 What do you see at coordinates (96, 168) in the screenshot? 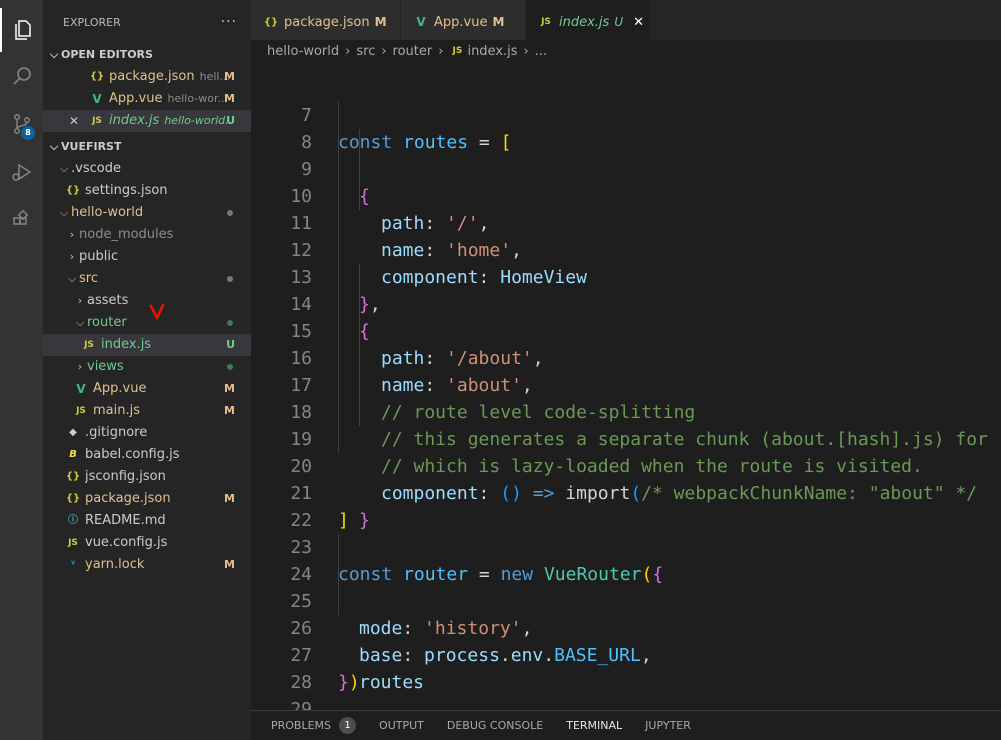
I see `folder-label: .vscode` at bounding box center [96, 168].